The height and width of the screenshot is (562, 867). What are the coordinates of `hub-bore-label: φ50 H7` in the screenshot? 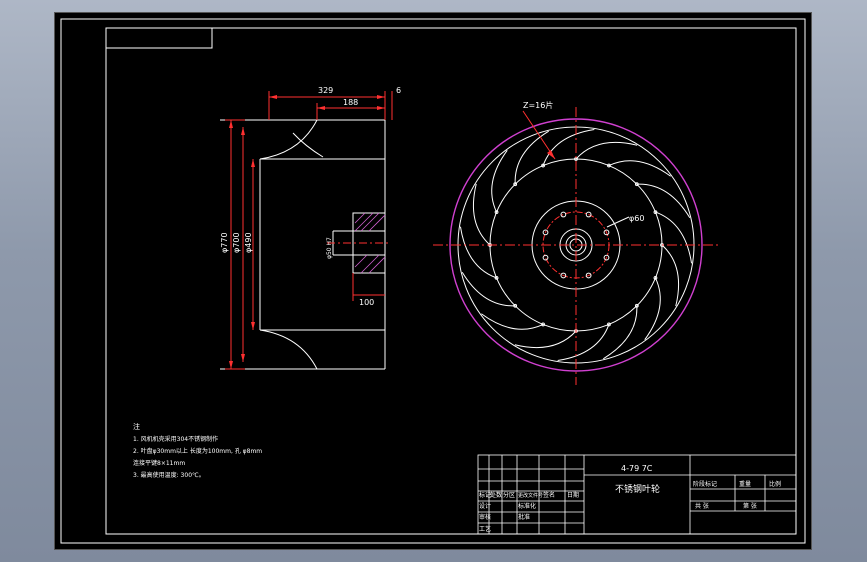 It's located at (329, 248).